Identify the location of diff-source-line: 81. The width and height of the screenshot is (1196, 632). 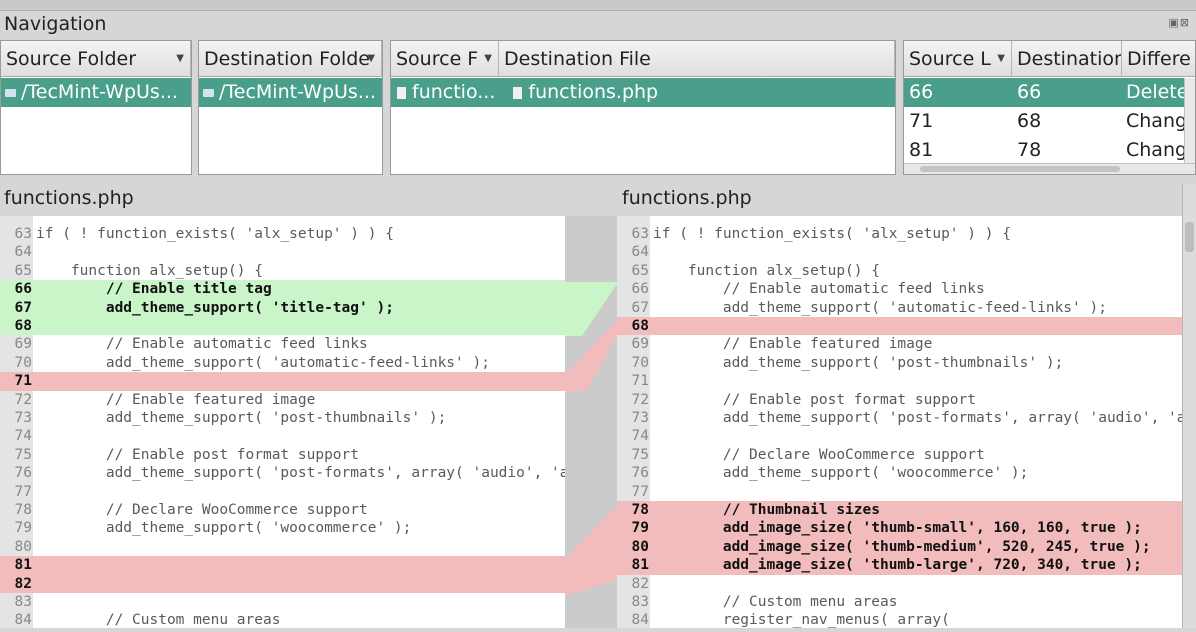
(921, 150).